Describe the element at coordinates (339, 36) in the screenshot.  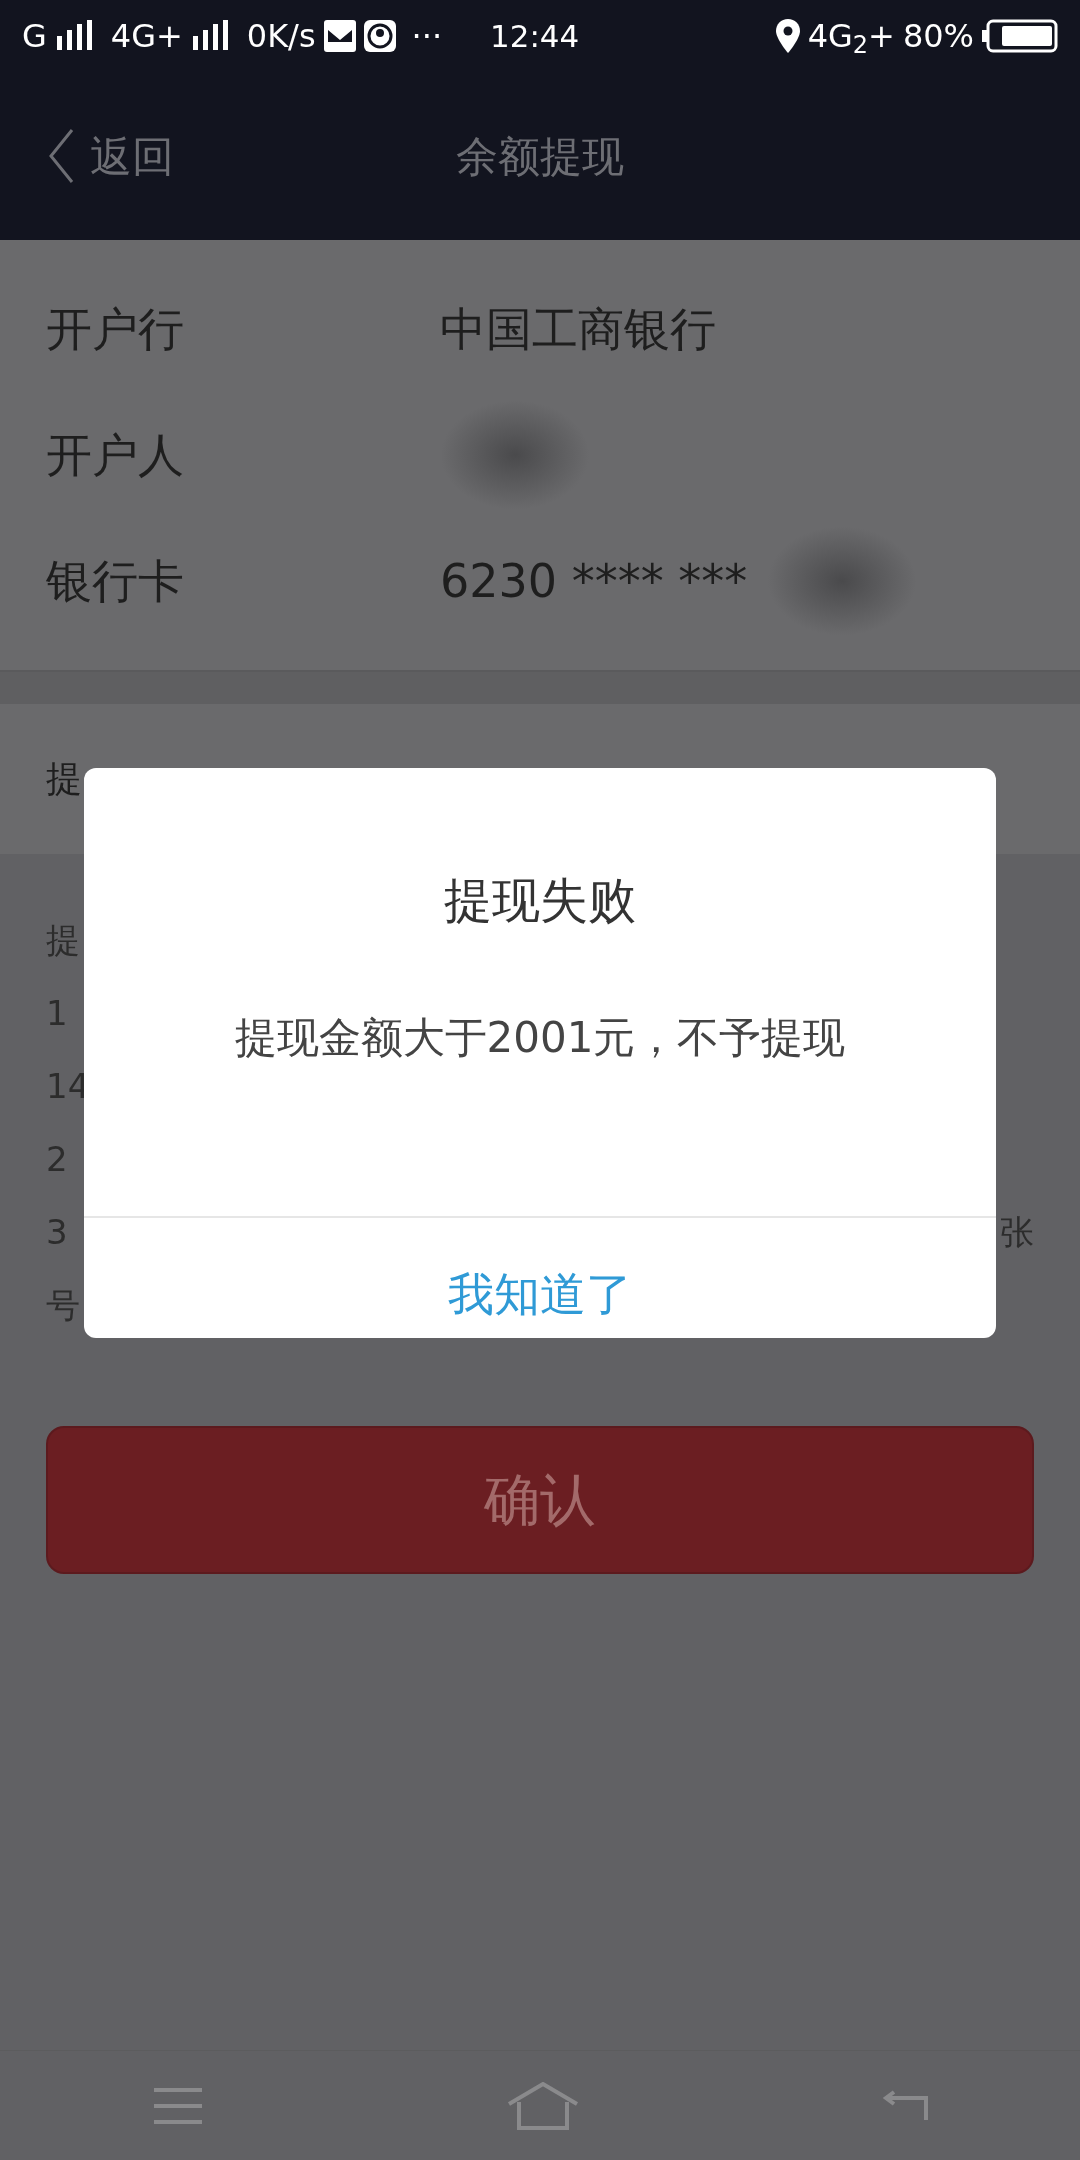
I see `mail-icon` at that location.